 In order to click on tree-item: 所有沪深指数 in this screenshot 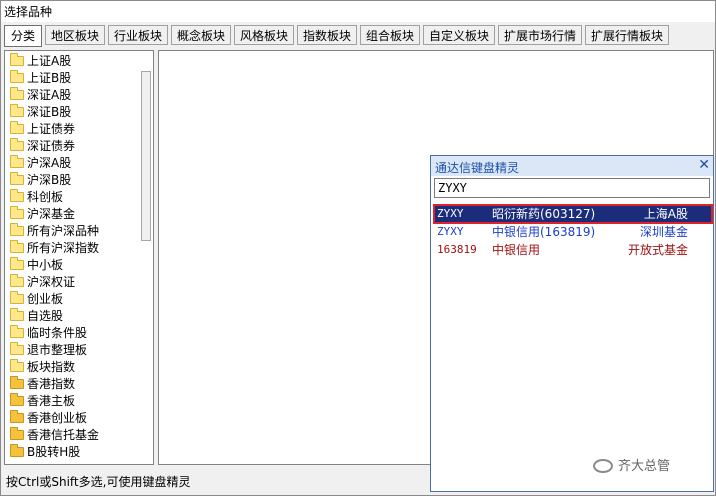, I will do `click(54, 248)`.